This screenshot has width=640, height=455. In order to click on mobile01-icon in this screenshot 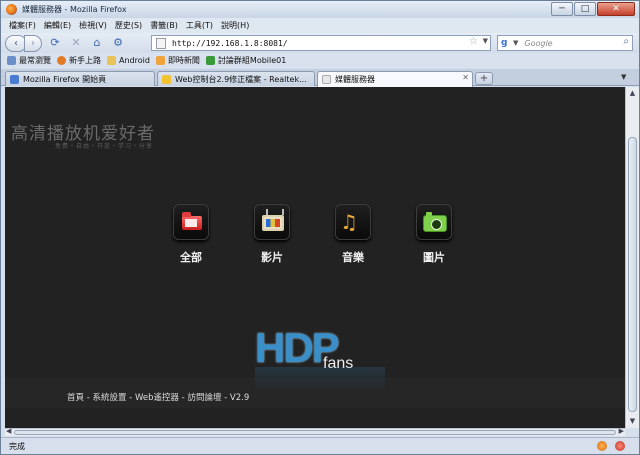, I will do `click(210, 60)`.